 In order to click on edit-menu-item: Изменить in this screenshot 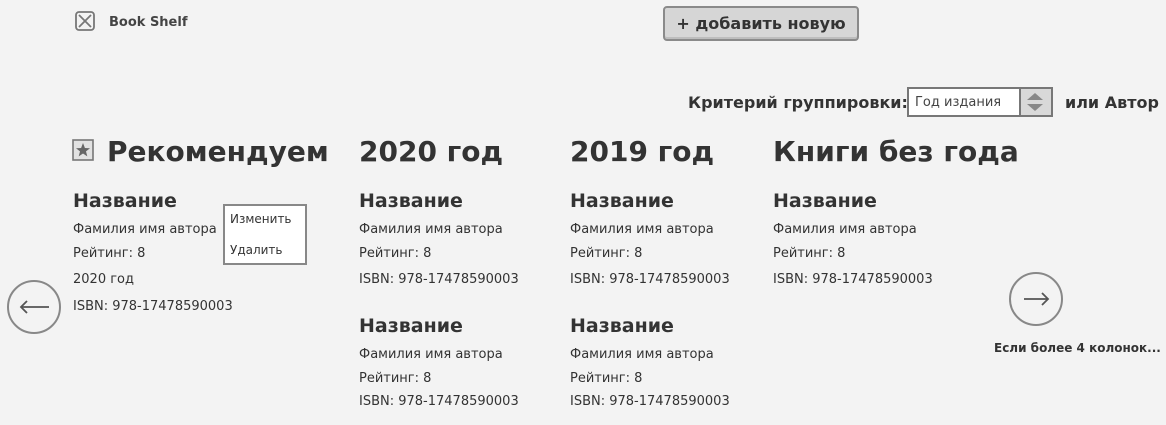, I will do `click(261, 219)`.